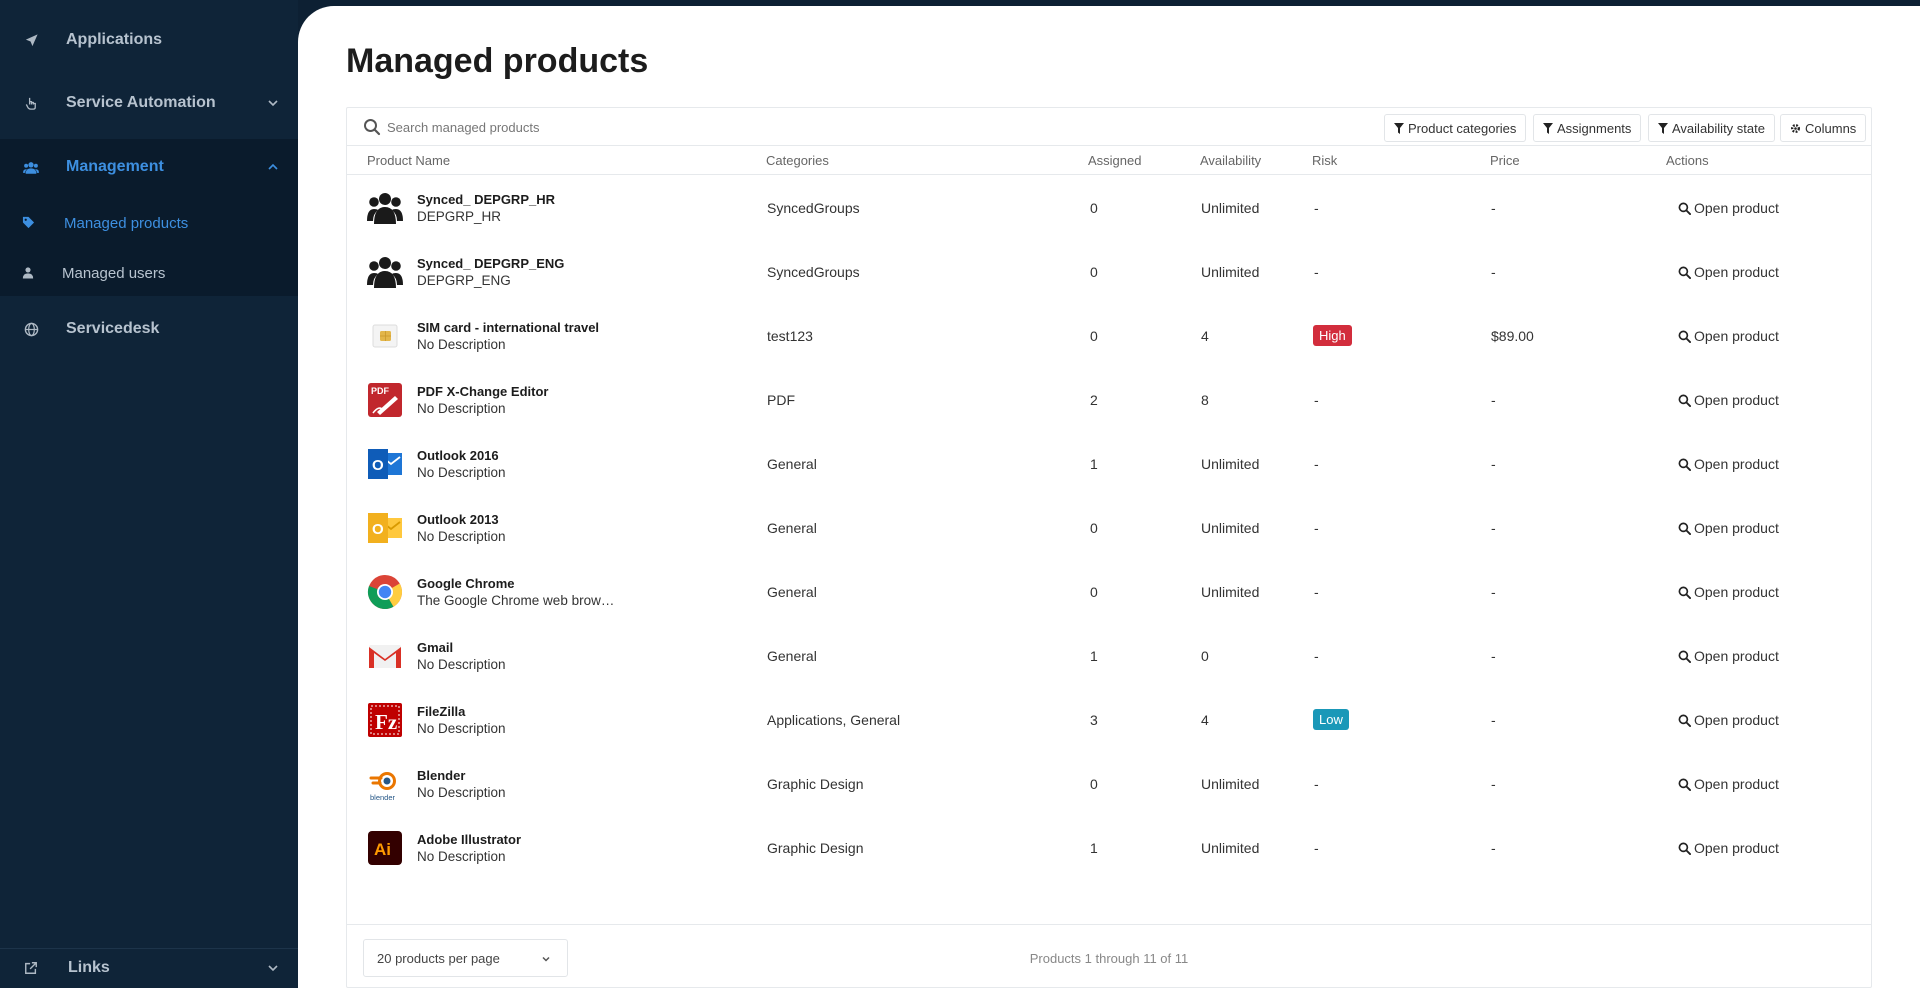 The image size is (1920, 988). What do you see at coordinates (149, 963) in the screenshot?
I see `nav-links: Links` at bounding box center [149, 963].